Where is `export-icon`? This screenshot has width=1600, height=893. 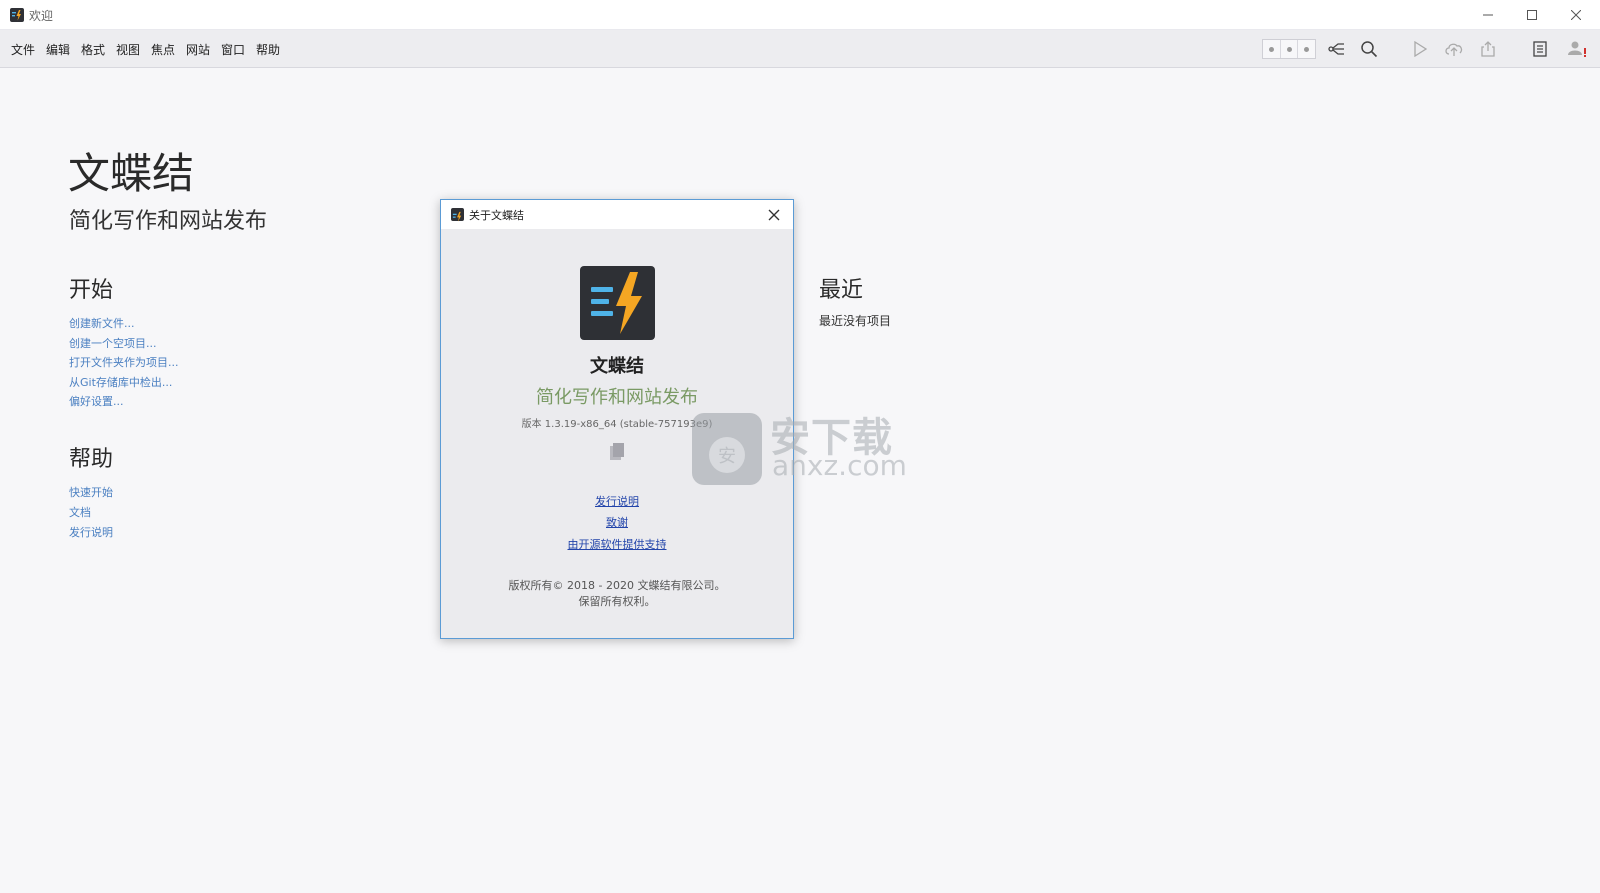
export-icon is located at coordinates (1488, 49).